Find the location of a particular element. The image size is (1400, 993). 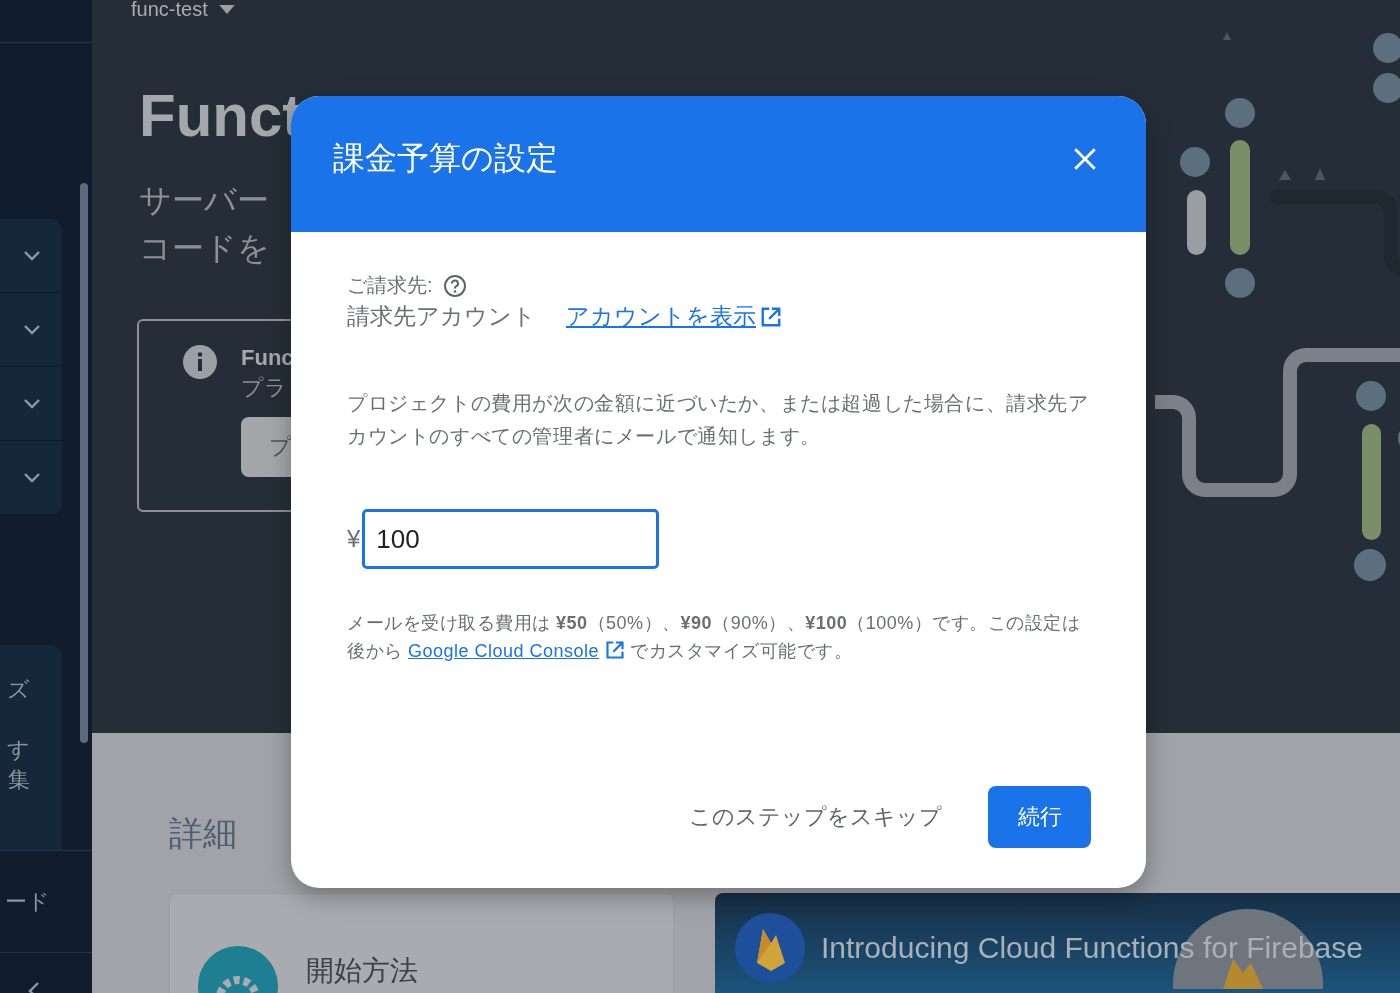

dialog-title: 課金予算の設定 is located at coordinates (445, 158).